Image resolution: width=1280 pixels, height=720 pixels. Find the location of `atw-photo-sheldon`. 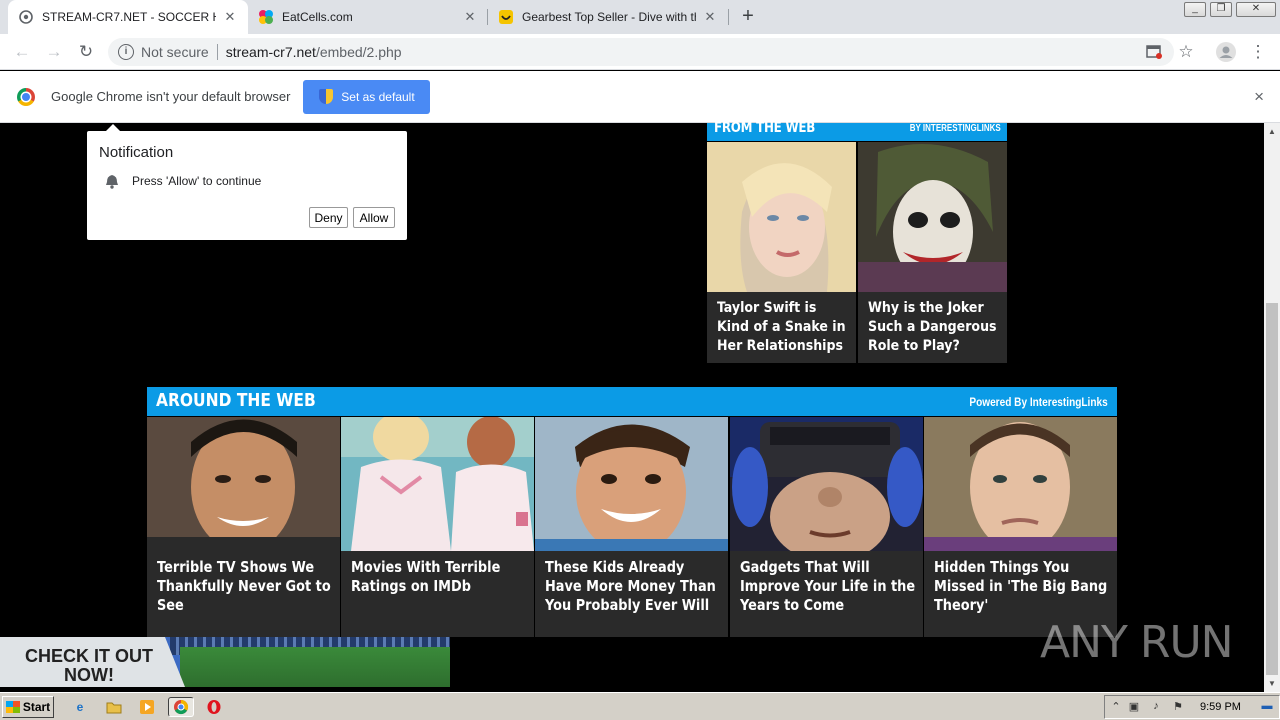

atw-photo-sheldon is located at coordinates (1020, 484).